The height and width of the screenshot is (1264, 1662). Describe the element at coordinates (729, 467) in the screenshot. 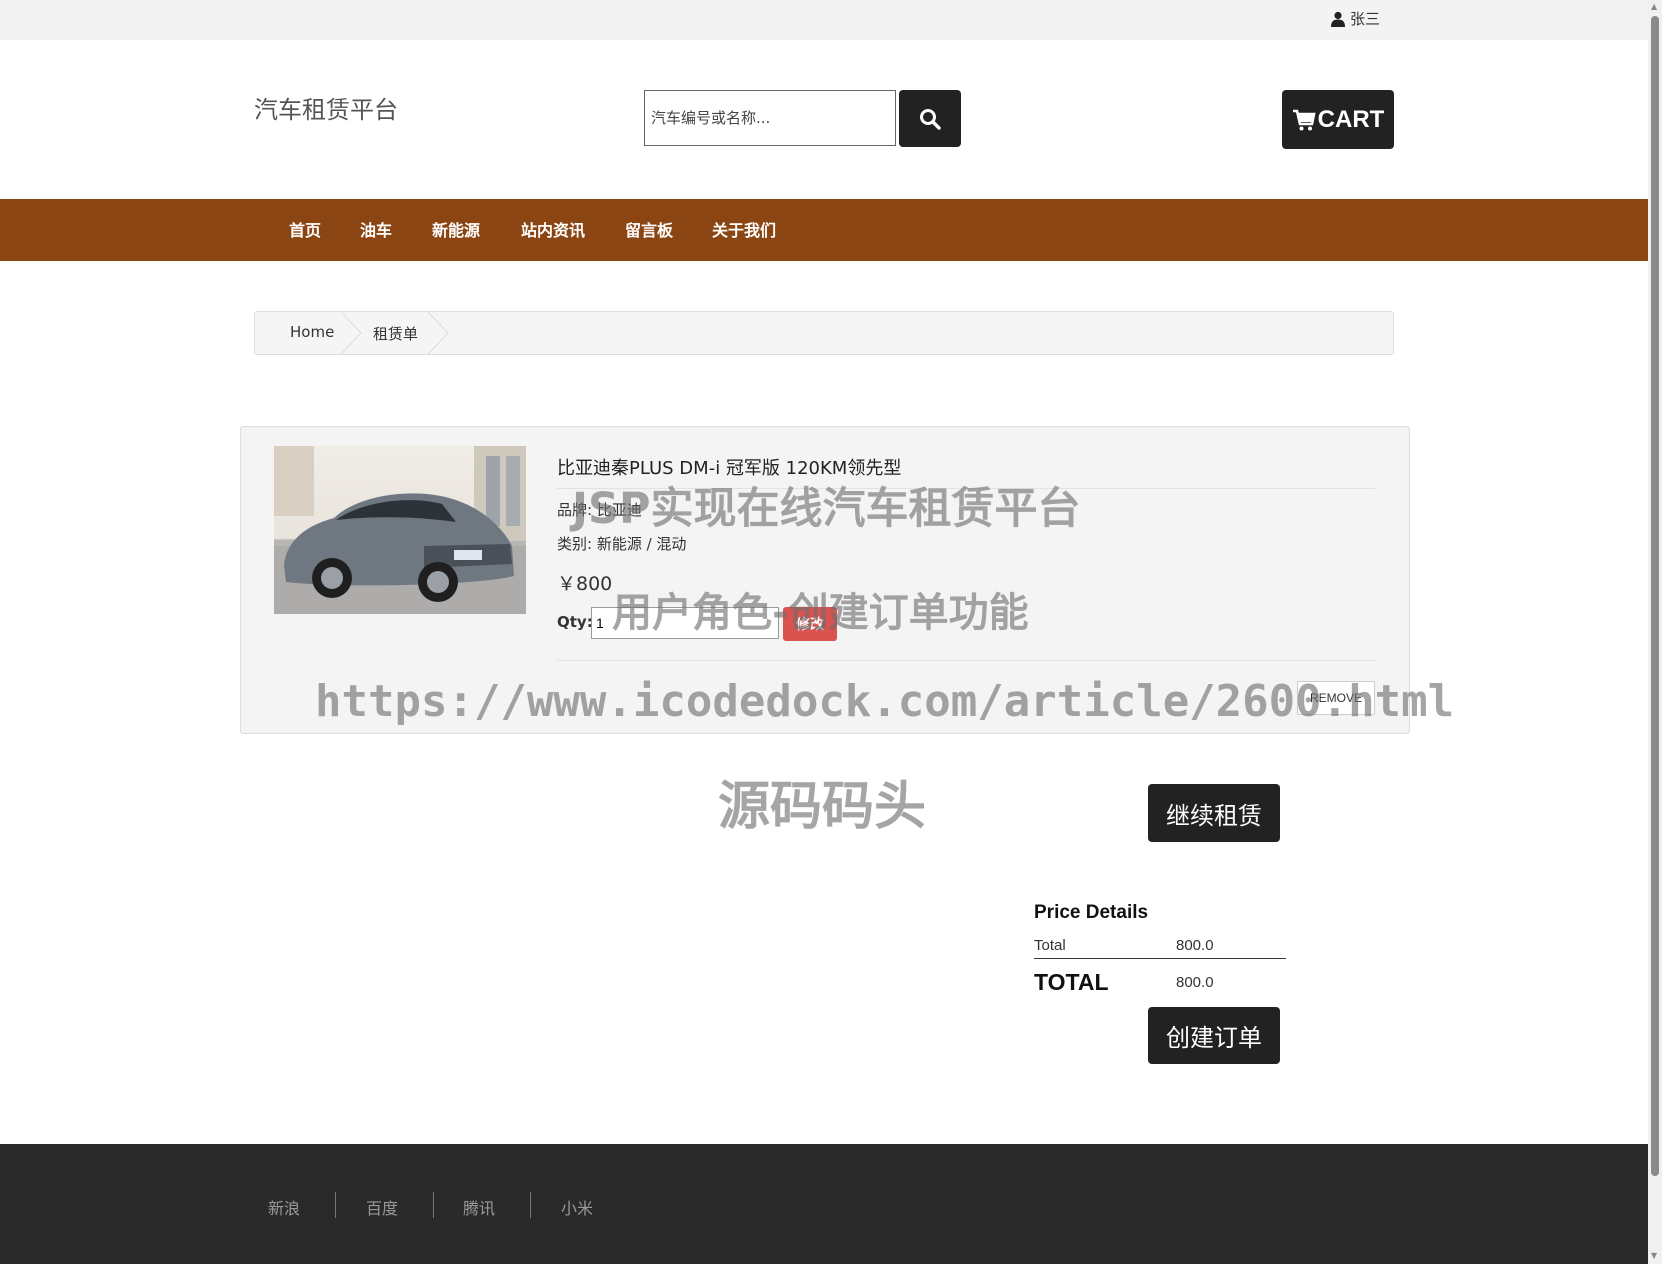

I see `car-title: 比亚迪秦PLUS DM-i 冠军版 120KM领先型` at that location.